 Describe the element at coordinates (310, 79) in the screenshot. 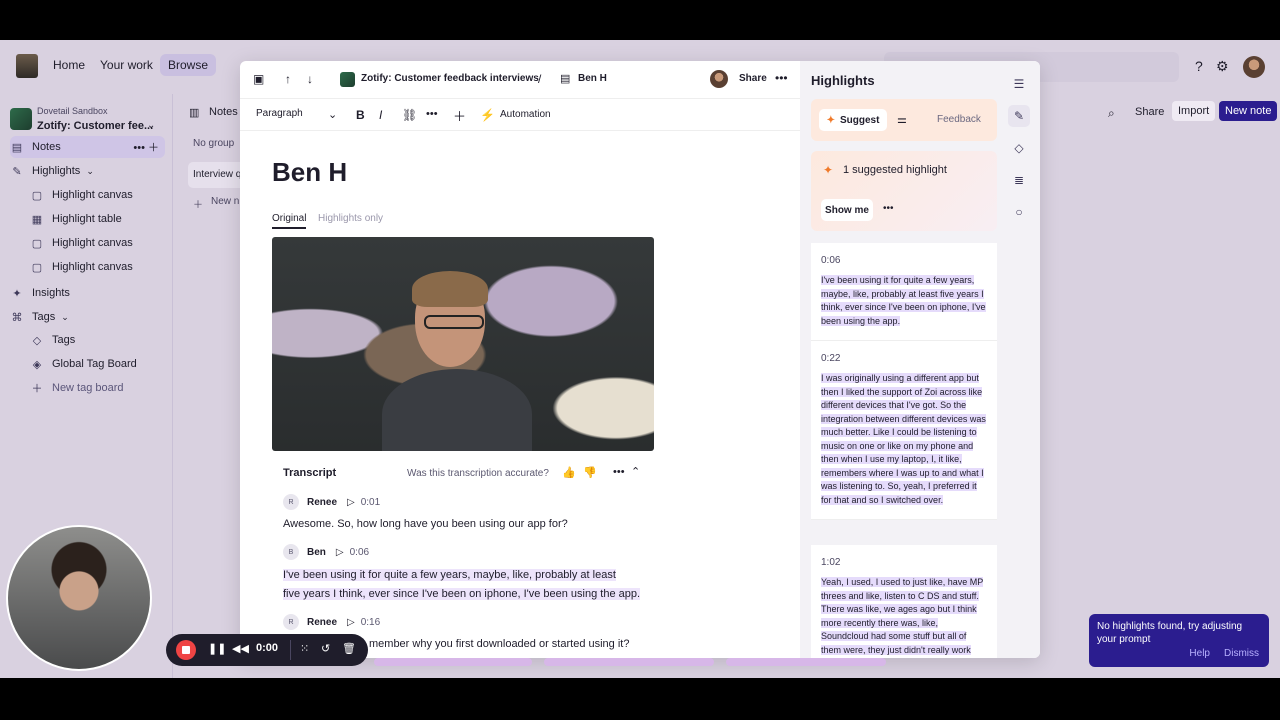

I see `arrow-down-icon: ↓` at that location.